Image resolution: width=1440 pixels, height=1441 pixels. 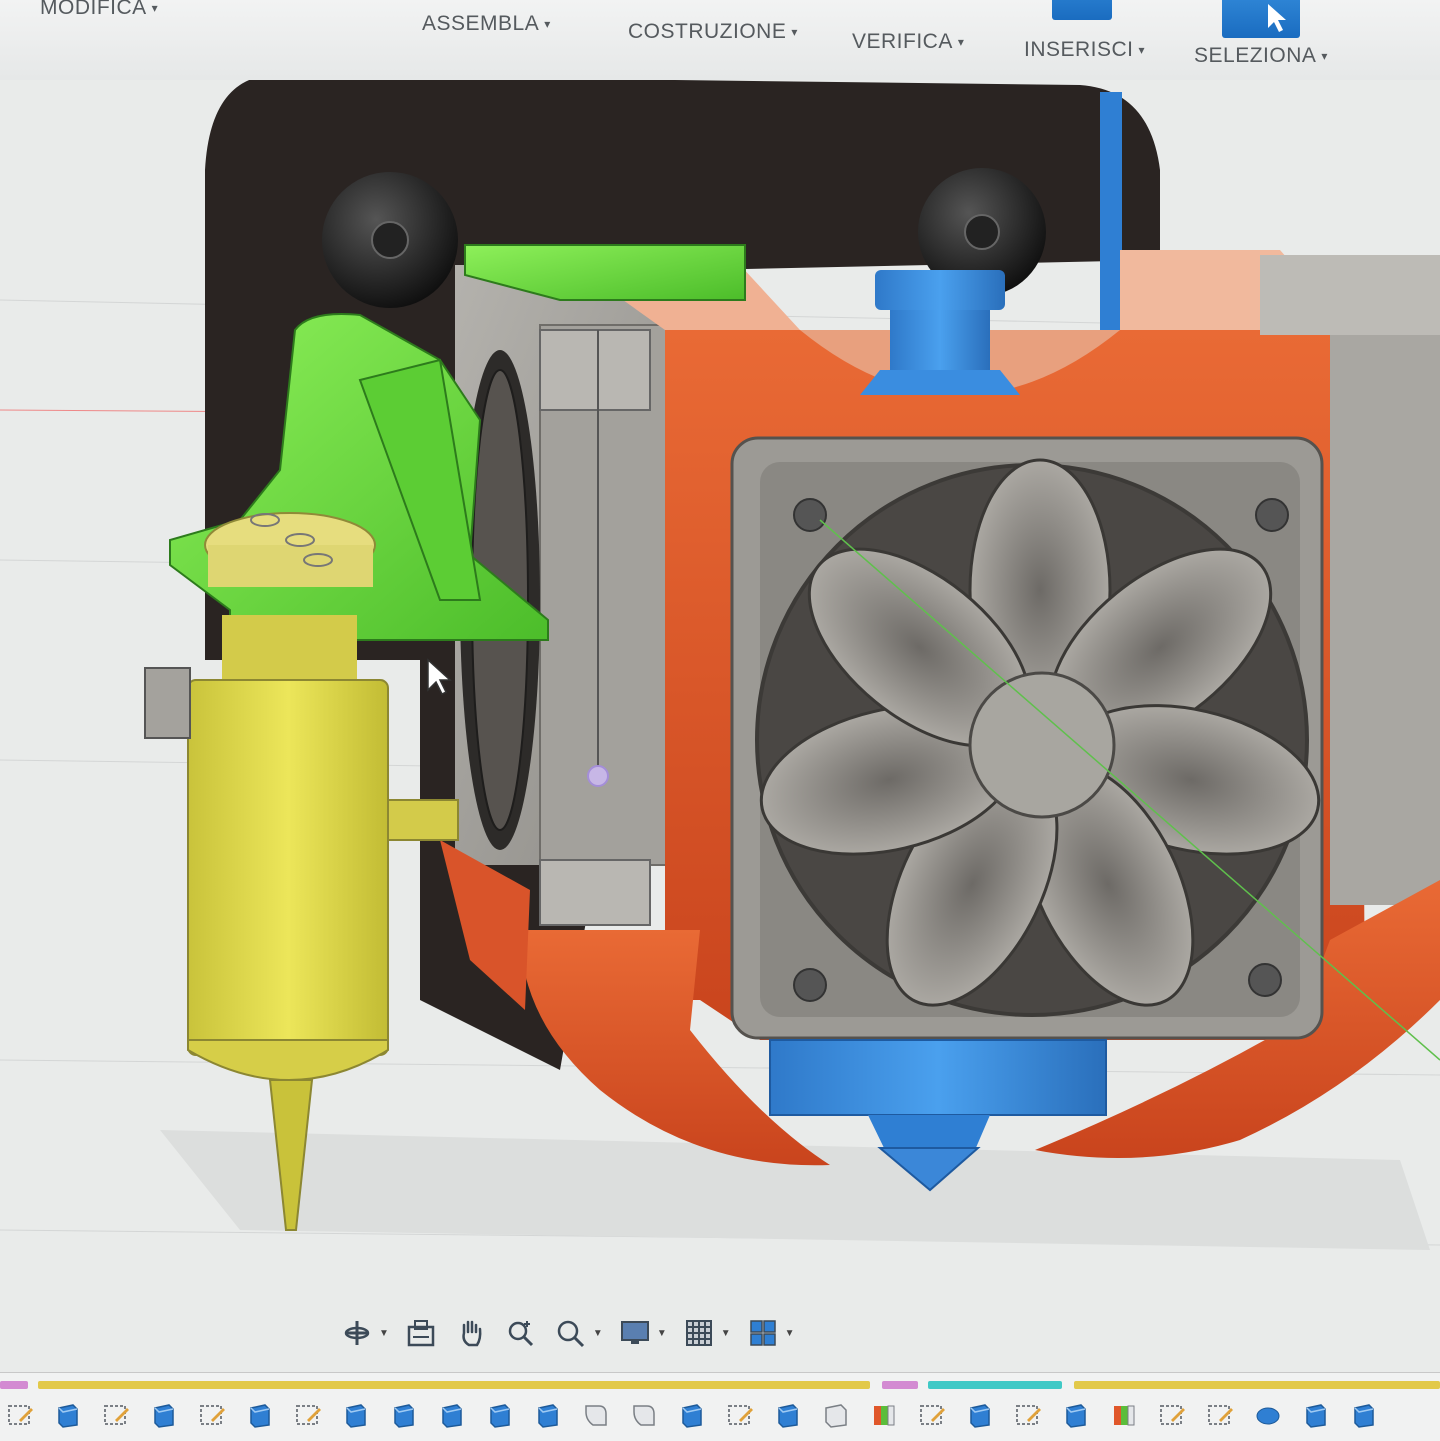 I want to click on grid-button, so click(x=699, y=1333).